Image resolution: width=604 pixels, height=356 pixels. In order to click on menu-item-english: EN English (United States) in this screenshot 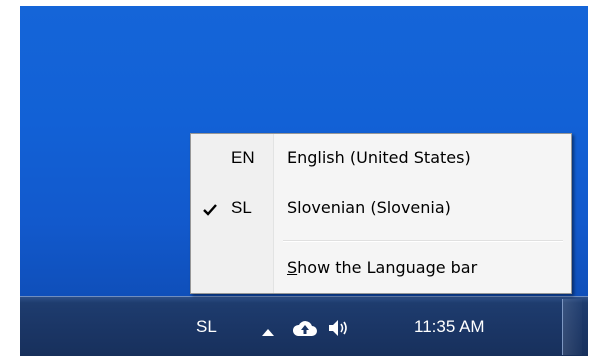, I will do `click(381, 160)`.